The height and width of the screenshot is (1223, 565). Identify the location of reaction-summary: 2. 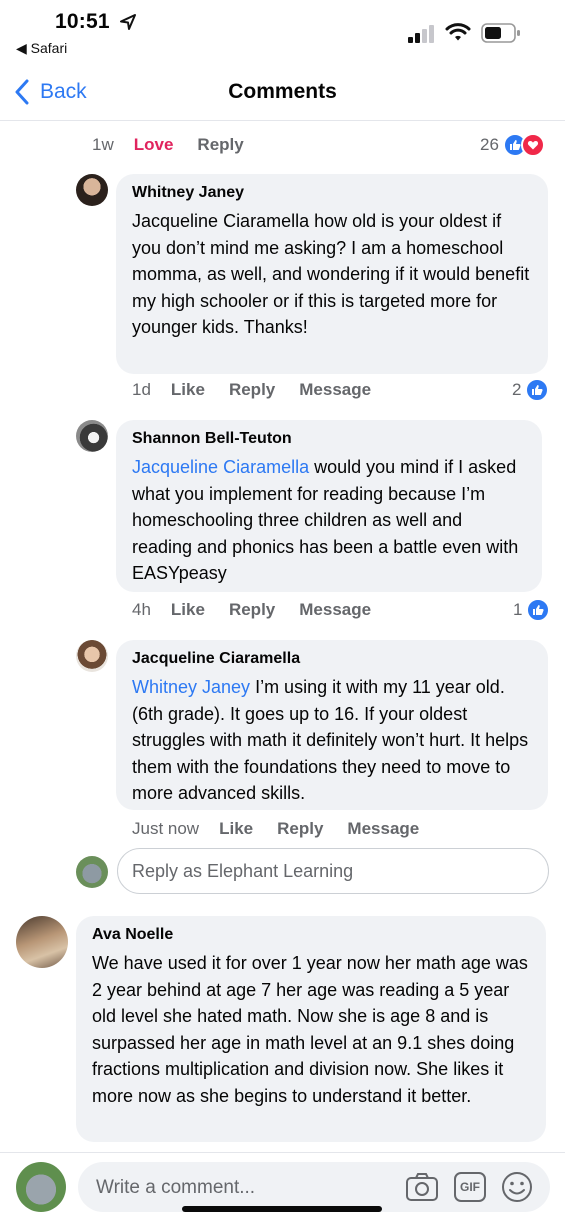
(531, 390).